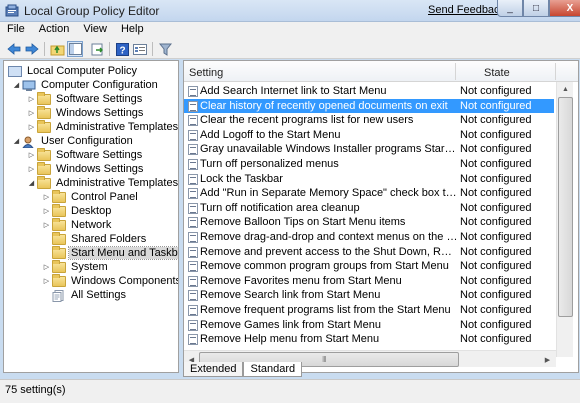 This screenshot has height=403, width=580. I want to click on send-feedback-link: Send Feedback, so click(466, 10).